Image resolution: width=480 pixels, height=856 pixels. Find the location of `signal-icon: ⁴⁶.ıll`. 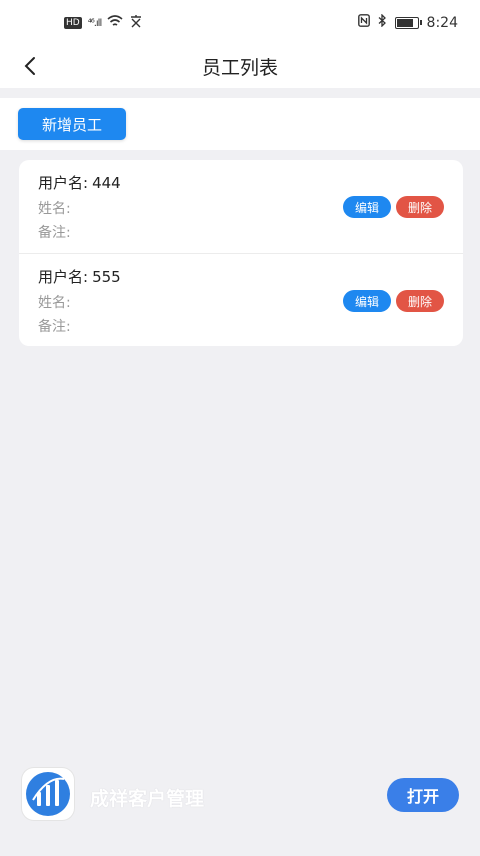

signal-icon: ⁴⁶.ıll is located at coordinates (94, 23).